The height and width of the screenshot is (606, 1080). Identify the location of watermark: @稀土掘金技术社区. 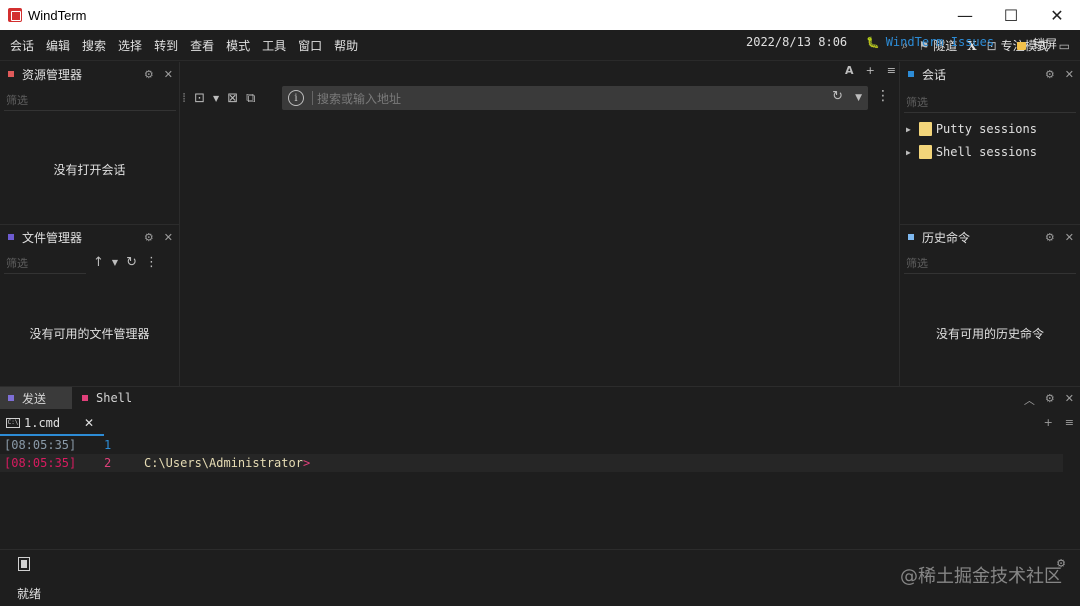
(981, 576).